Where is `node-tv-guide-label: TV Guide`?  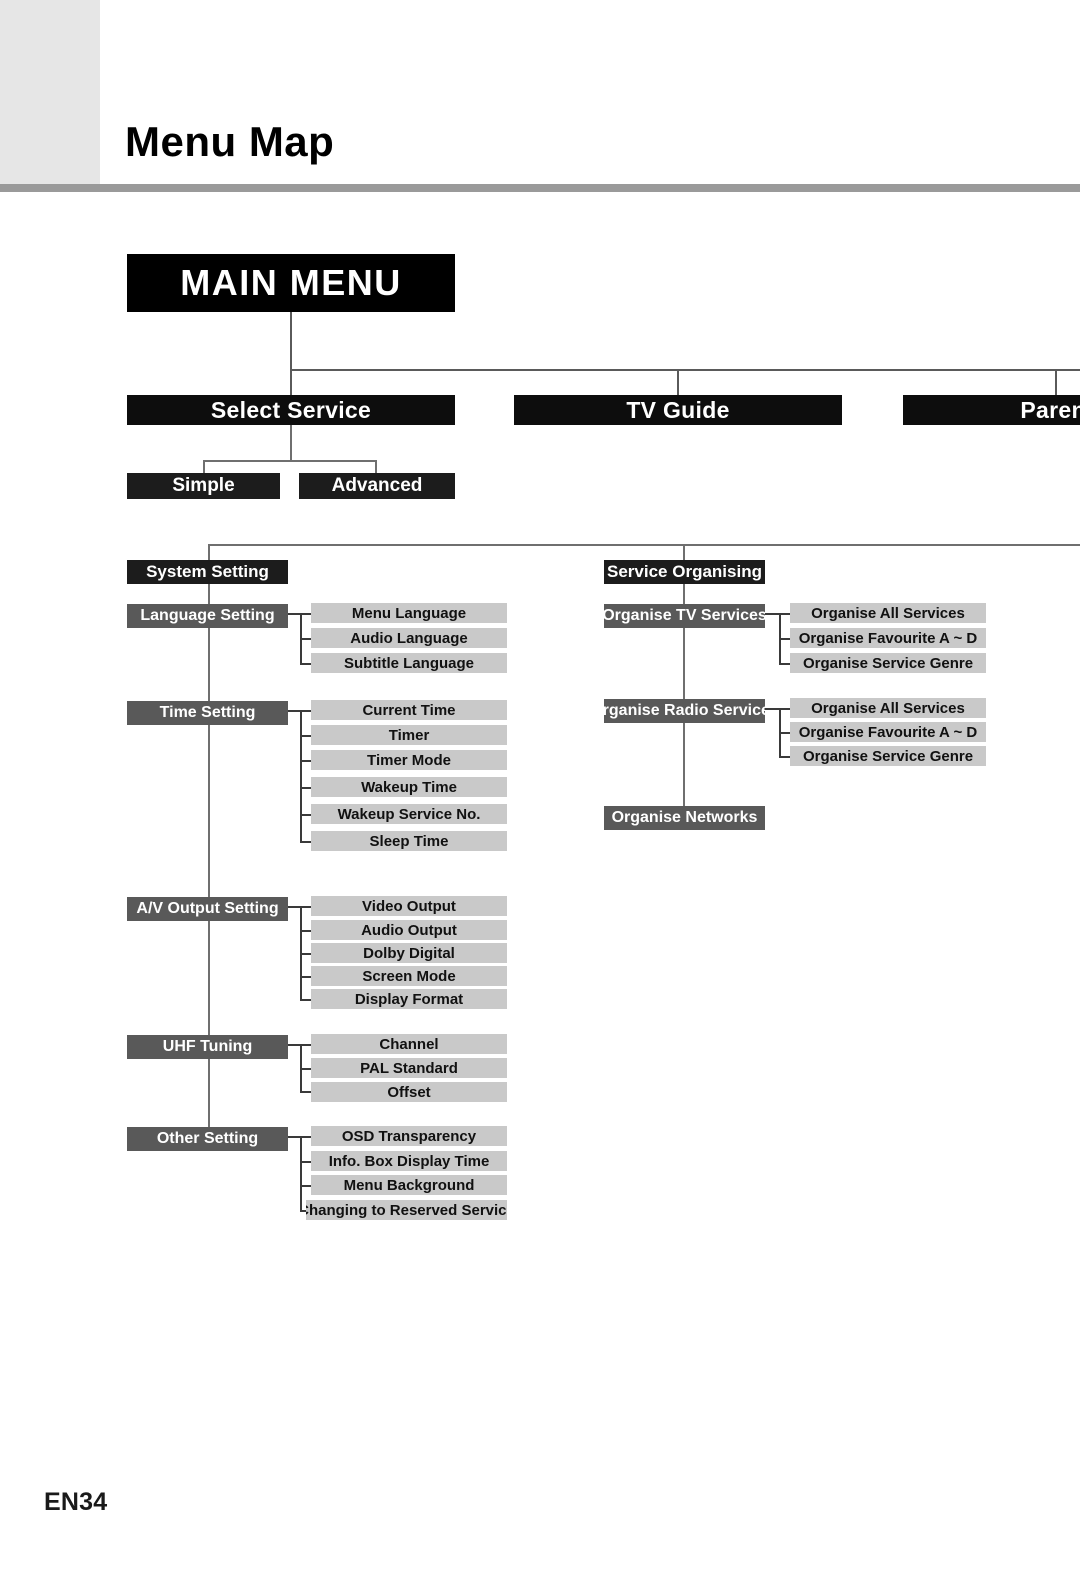
node-tv-guide-label: TV Guide is located at coordinates (678, 409).